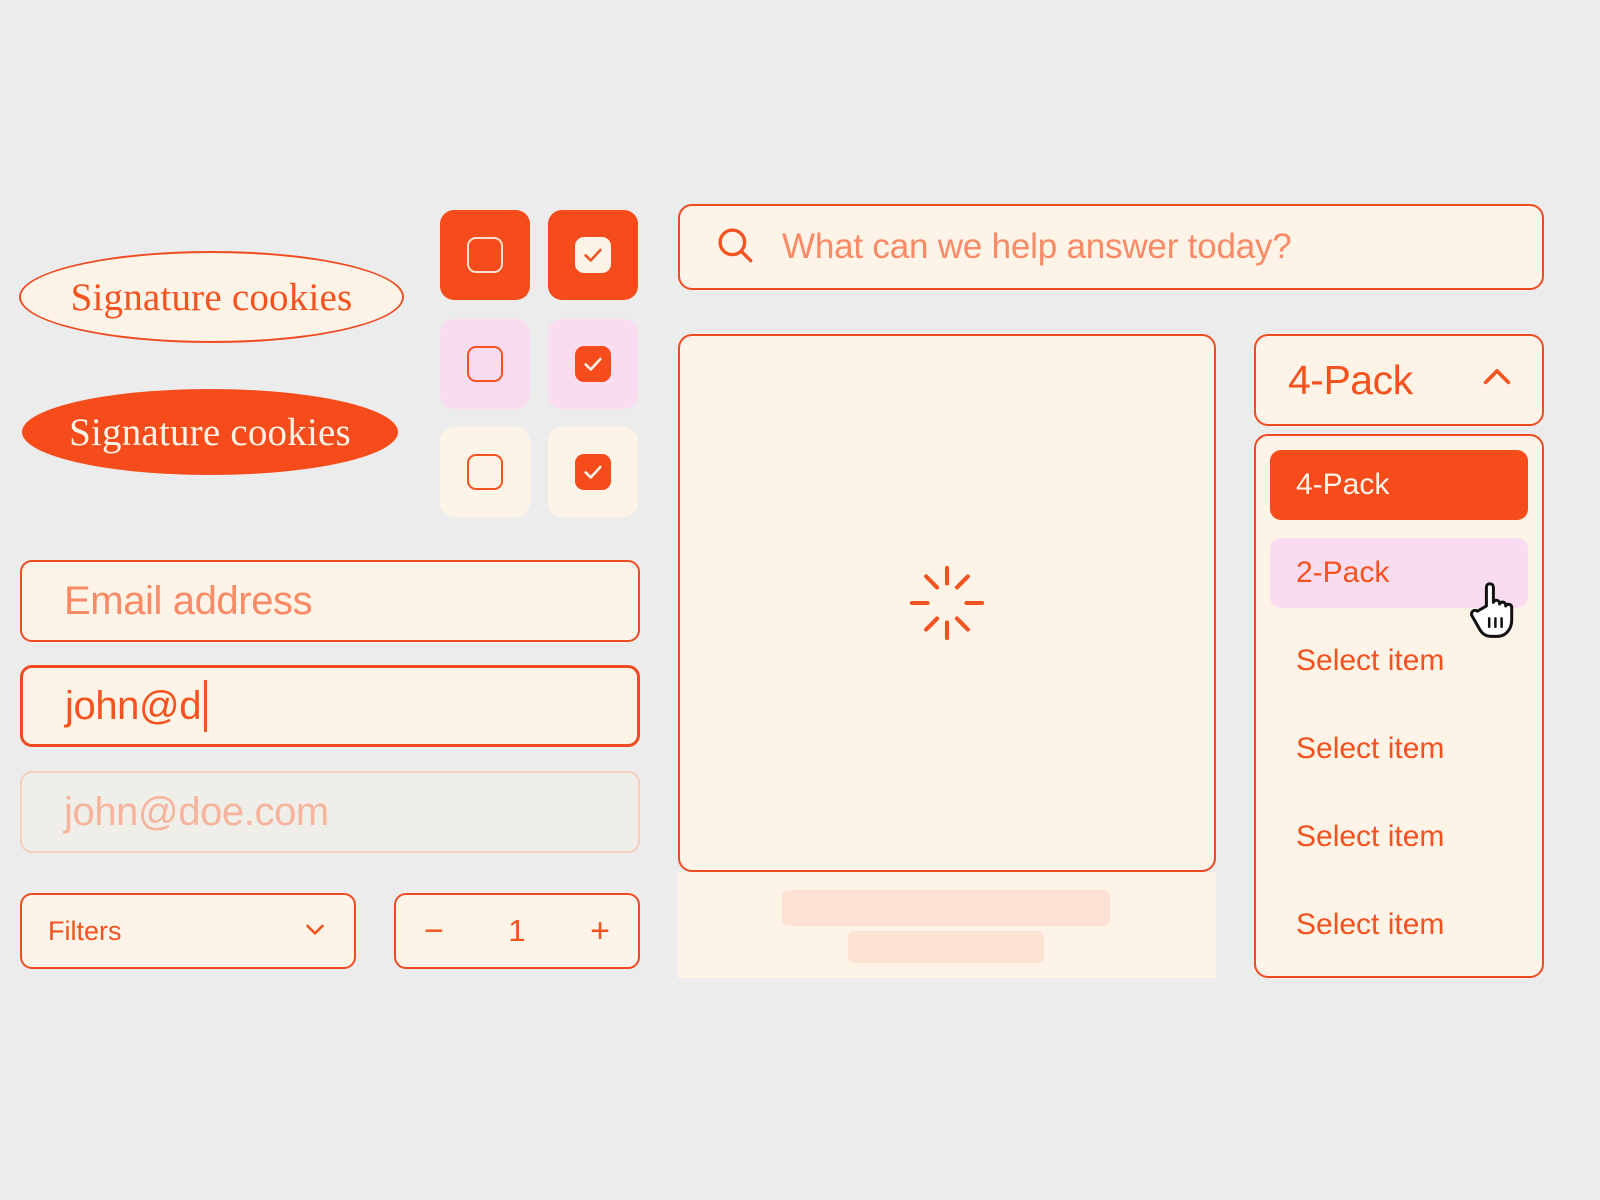 The width and height of the screenshot is (1600, 1200). I want to click on pack-size-dropdown-trigger: 4-Pack, so click(1399, 380).